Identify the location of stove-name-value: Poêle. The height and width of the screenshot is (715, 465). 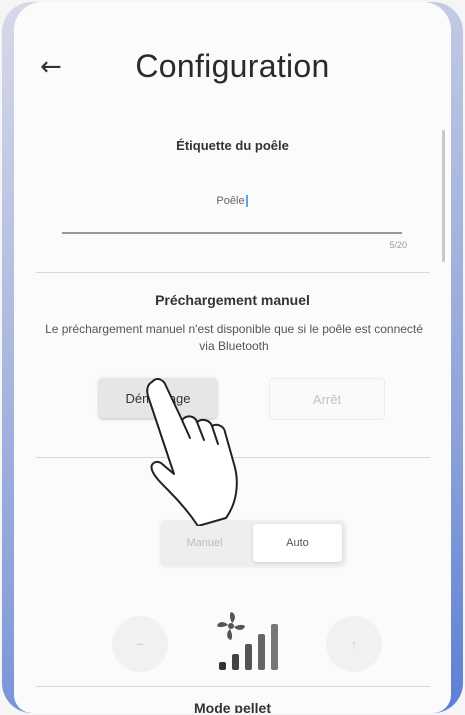
(230, 201).